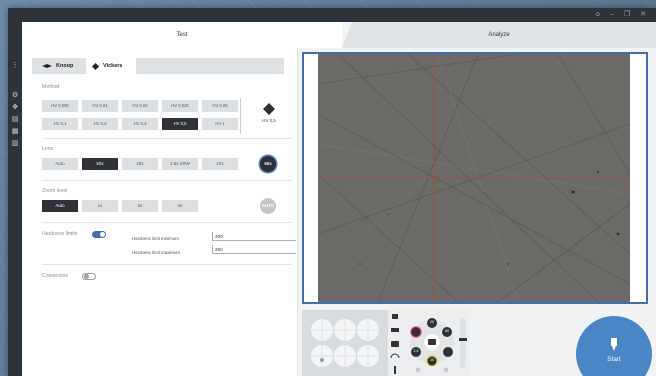 This screenshot has height=376, width=656. What do you see at coordinates (432, 322) in the screenshot?
I see `dial-label-top: 20` at bounding box center [432, 322].